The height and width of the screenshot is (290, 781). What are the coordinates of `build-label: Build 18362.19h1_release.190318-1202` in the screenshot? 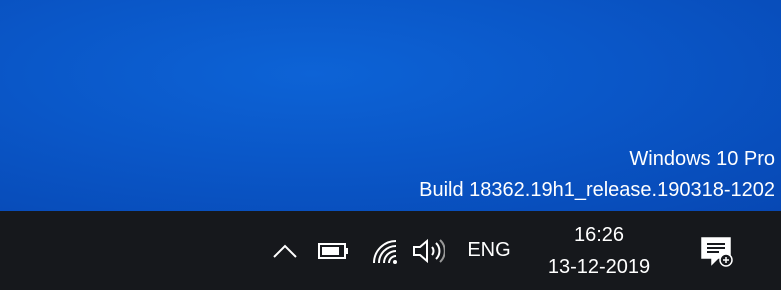 It's located at (597, 190).